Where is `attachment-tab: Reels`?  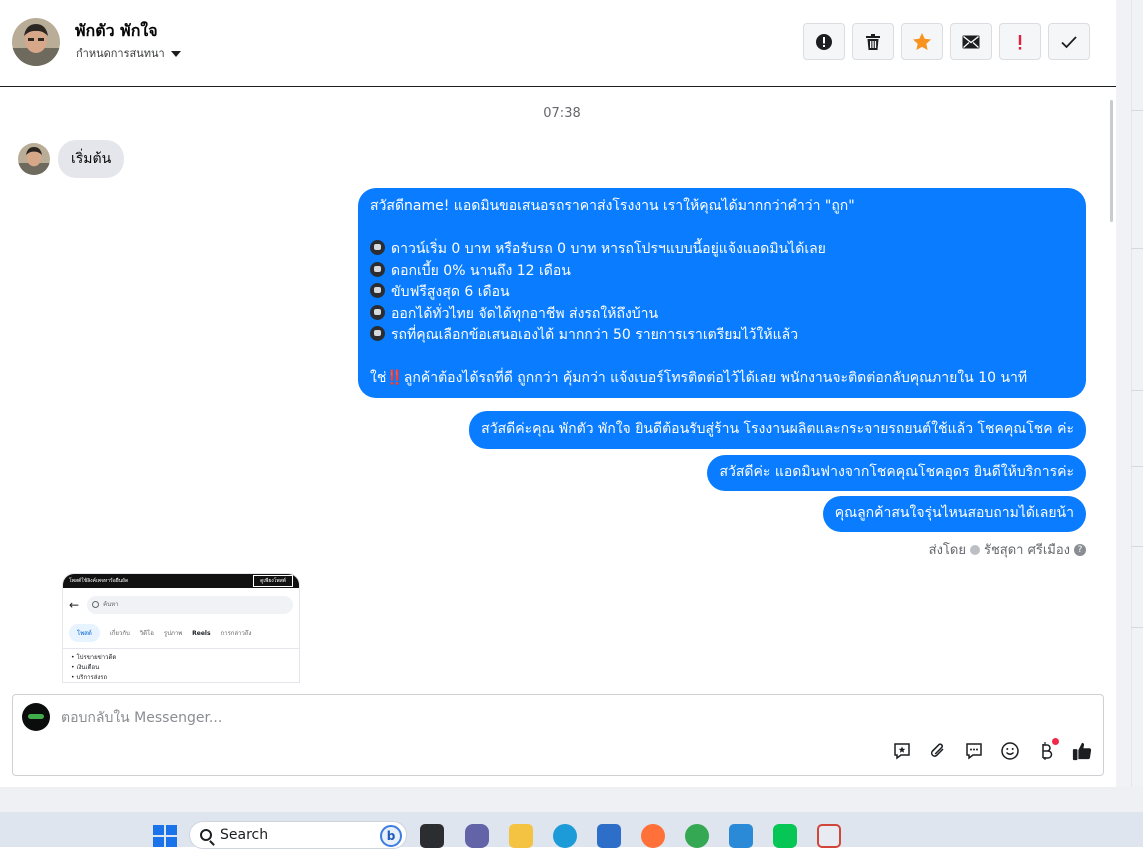
attachment-tab: Reels is located at coordinates (201, 633).